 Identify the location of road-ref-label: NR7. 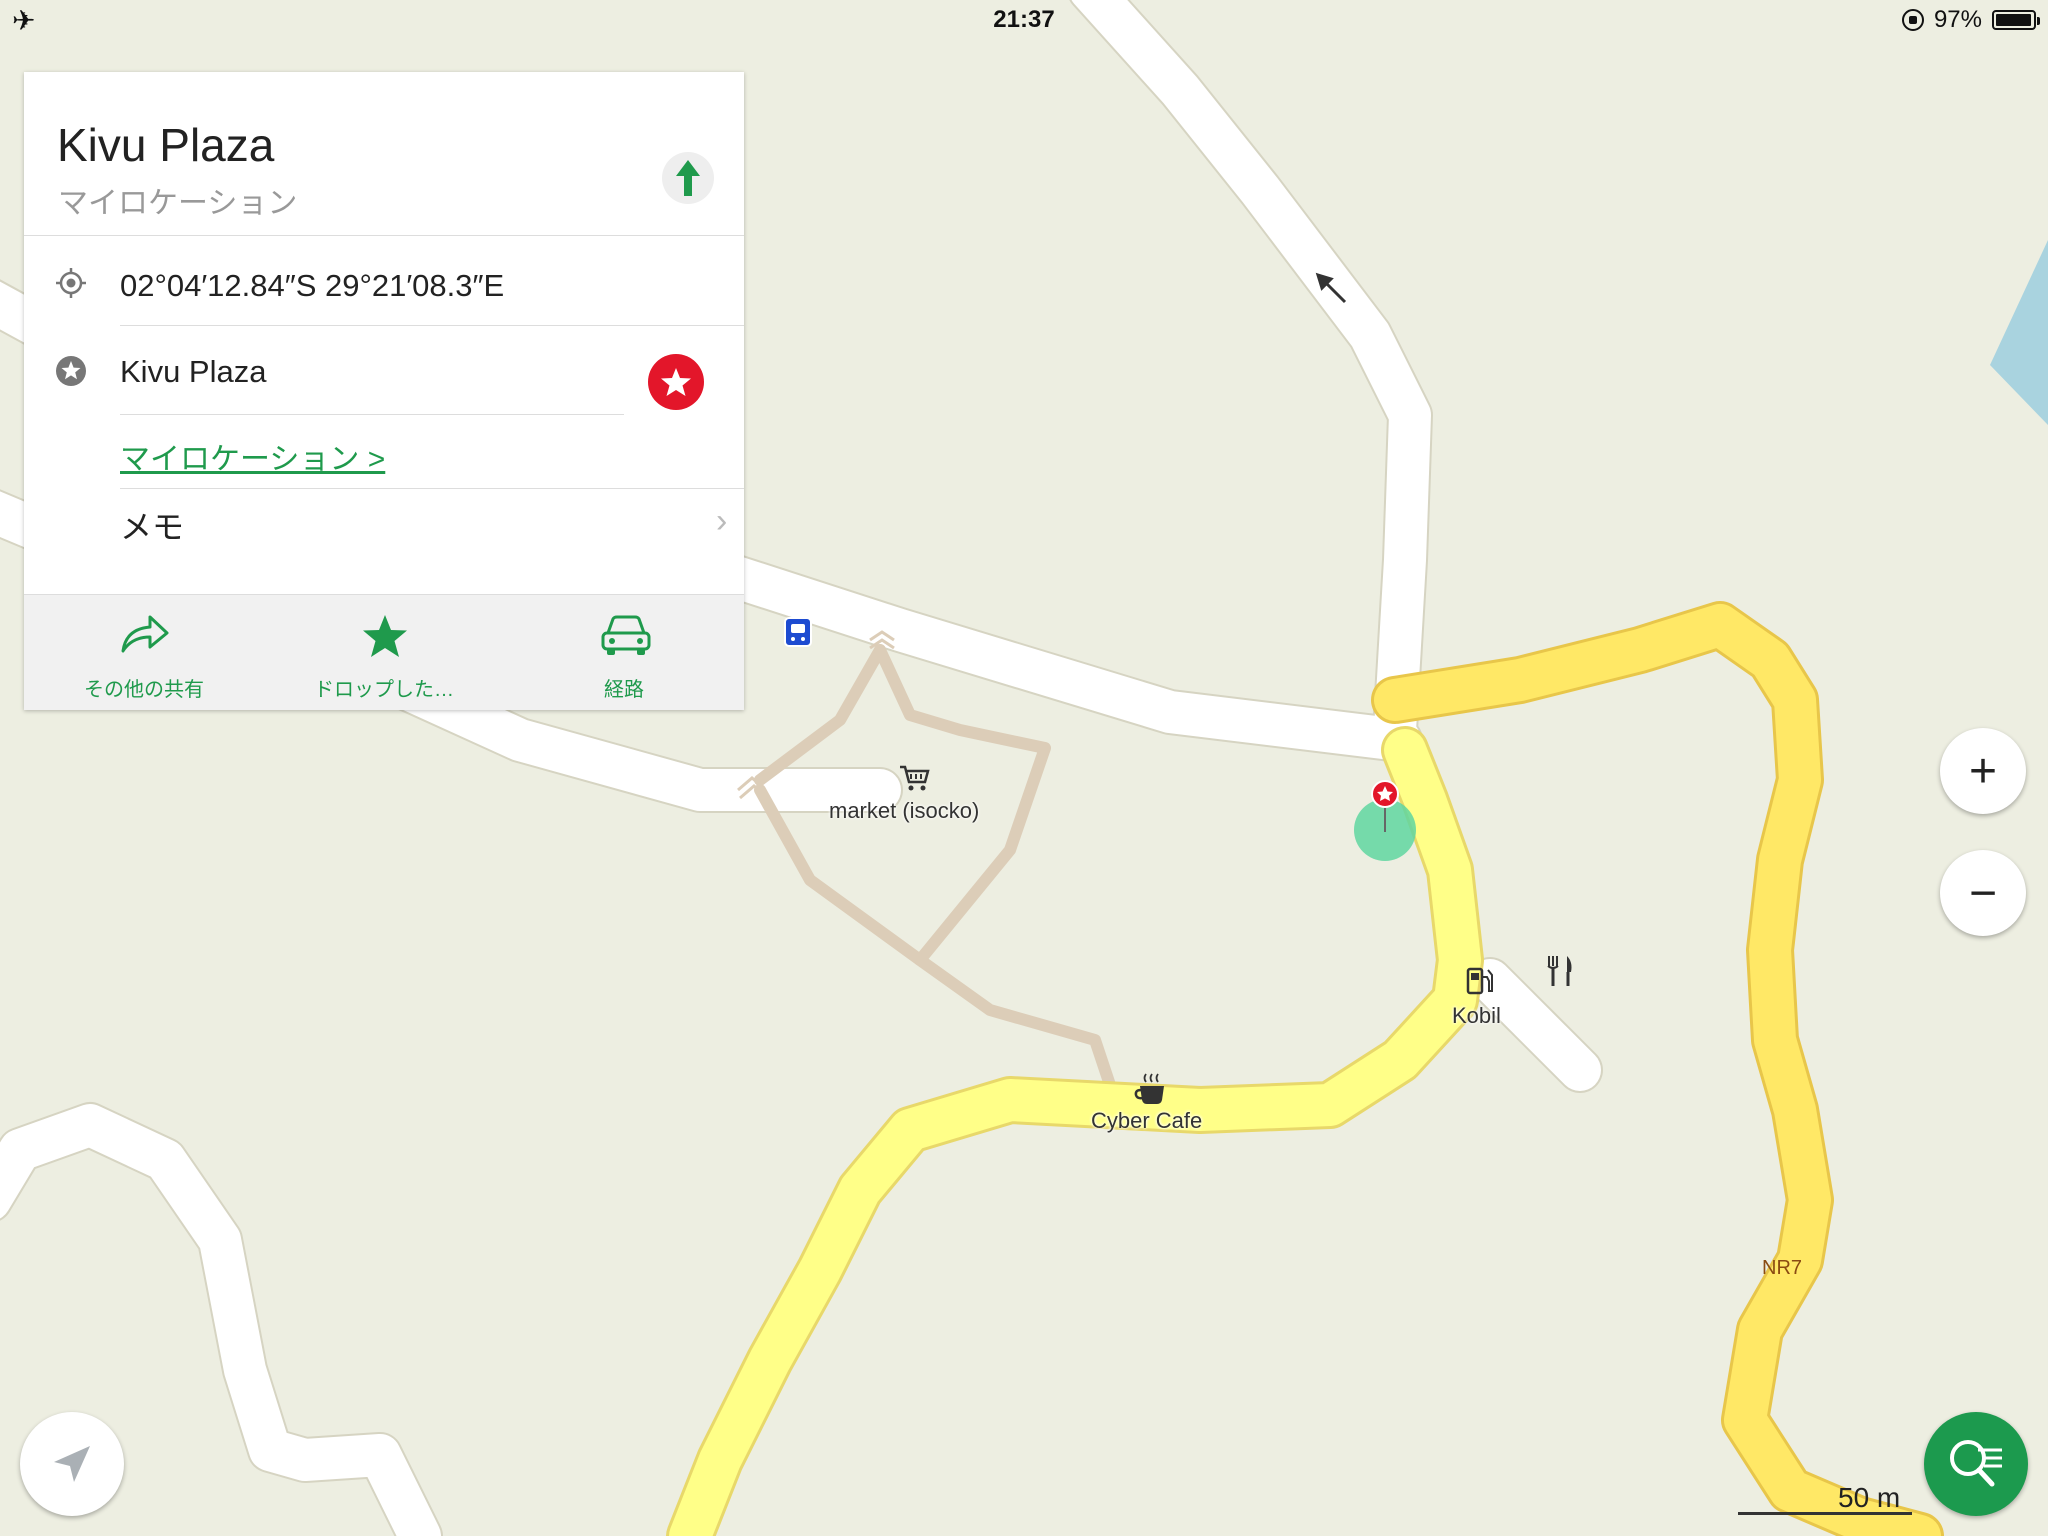
(1782, 1268).